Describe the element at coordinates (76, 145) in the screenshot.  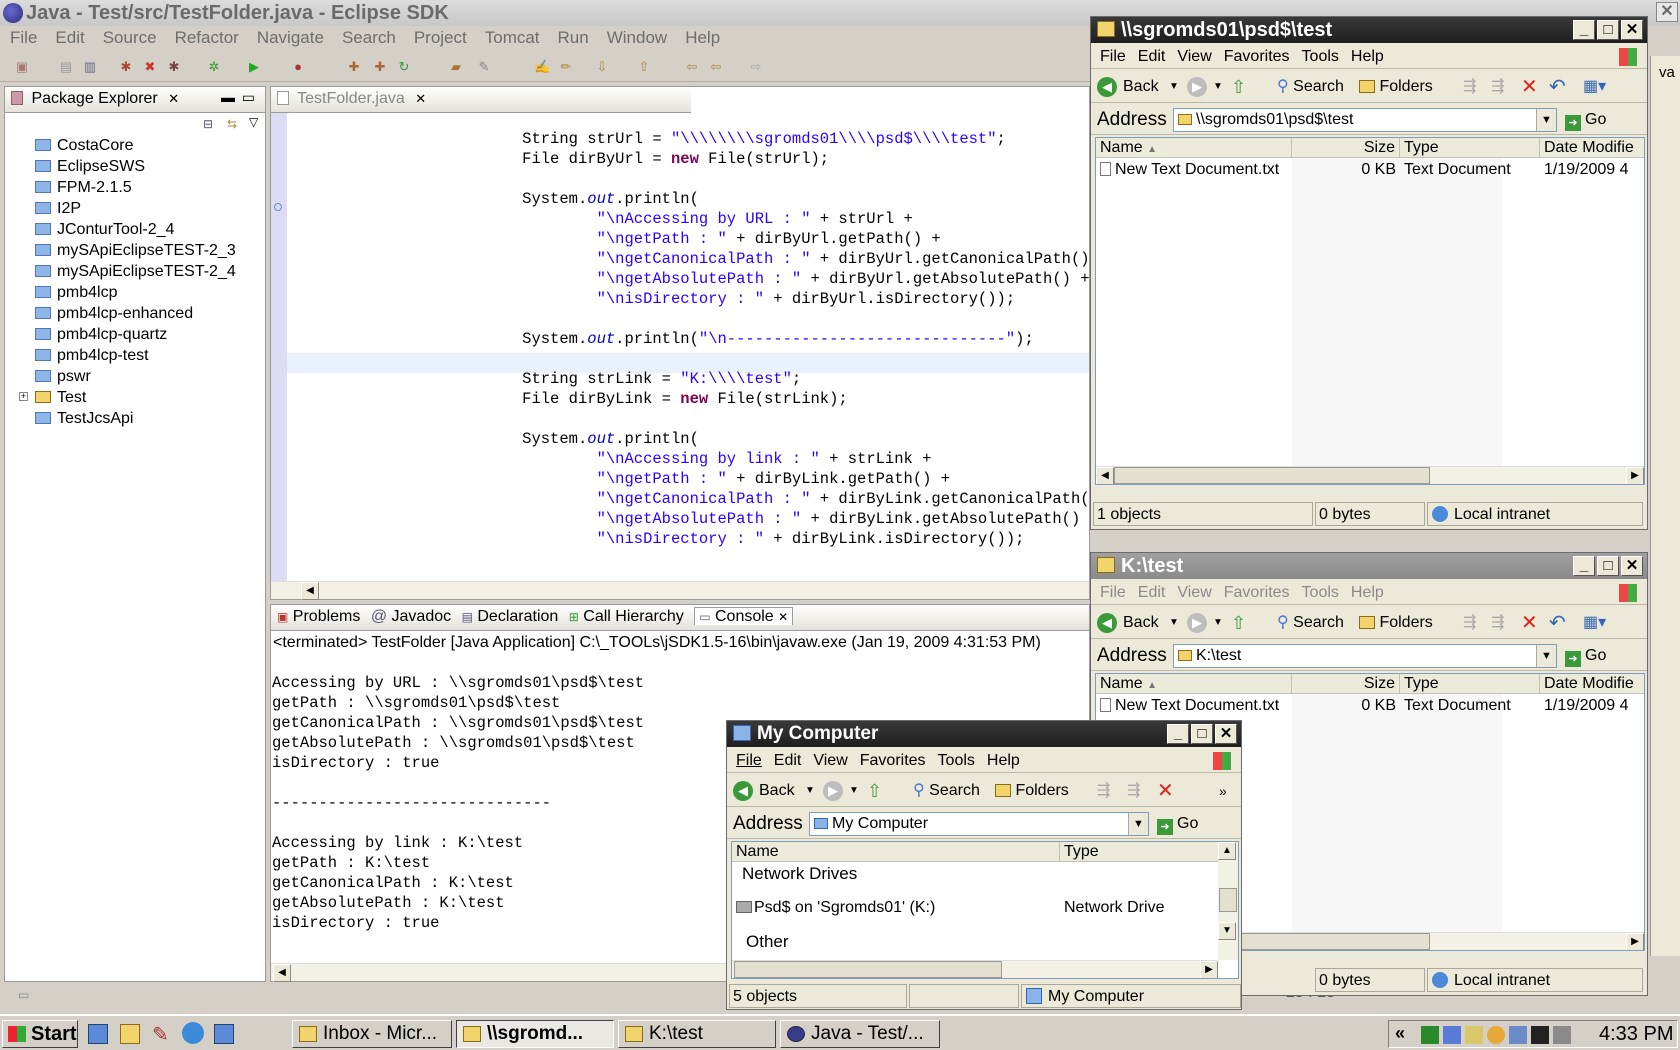
I see `tree-item: CostaCore` at that location.